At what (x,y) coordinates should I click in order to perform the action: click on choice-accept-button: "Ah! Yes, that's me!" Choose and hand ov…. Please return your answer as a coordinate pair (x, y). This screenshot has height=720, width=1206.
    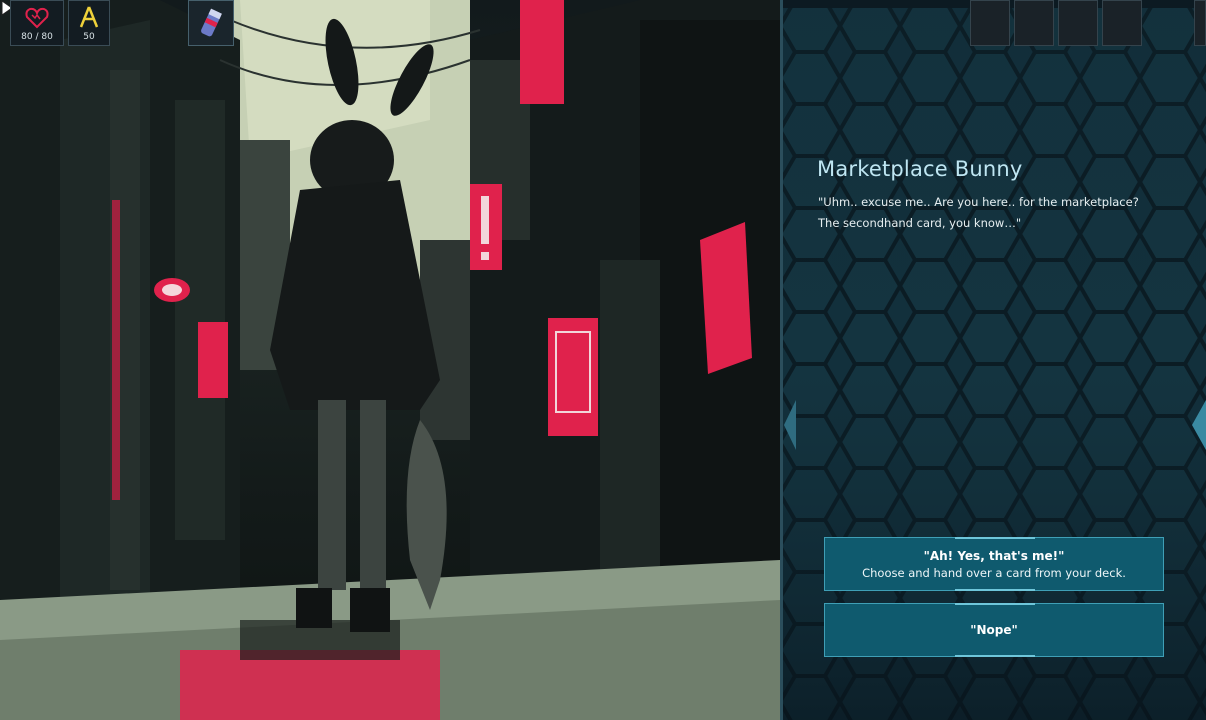
    Looking at the image, I should click on (994, 564).